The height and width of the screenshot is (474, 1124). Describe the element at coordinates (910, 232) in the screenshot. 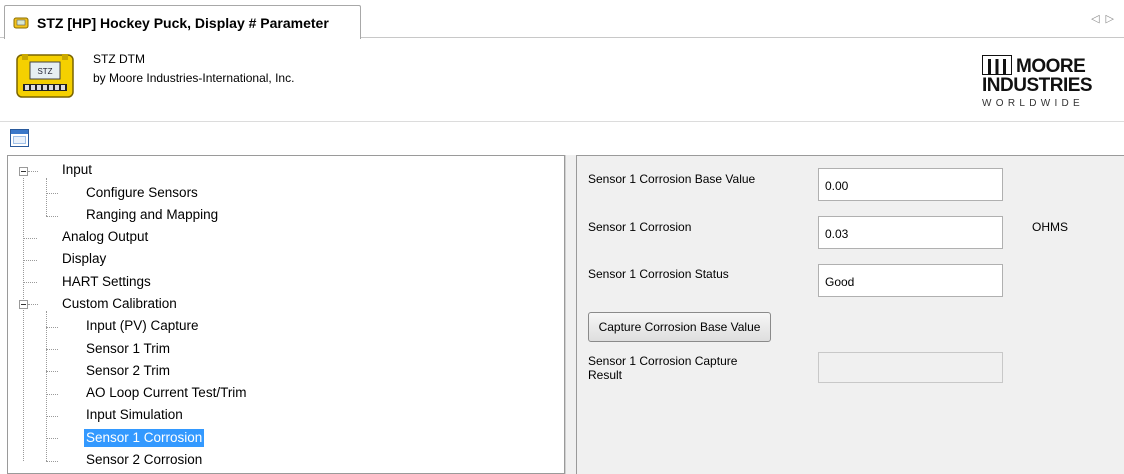

I see `corrosion-field: 0.03` at that location.